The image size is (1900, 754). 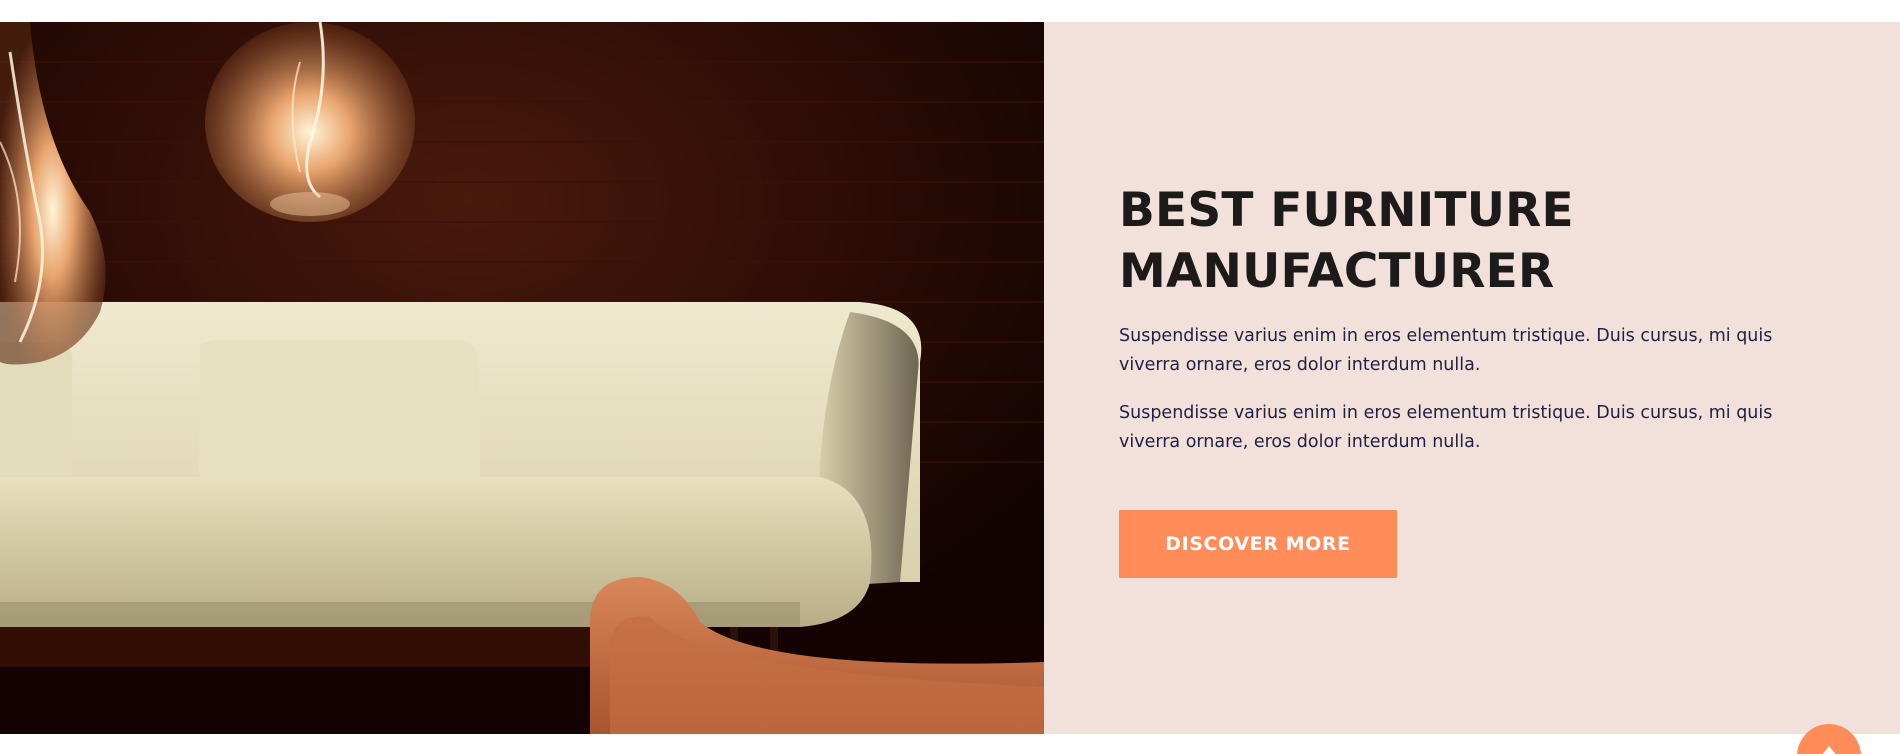 I want to click on headline-line-2: MANUFACTURER, so click(x=1337, y=271).